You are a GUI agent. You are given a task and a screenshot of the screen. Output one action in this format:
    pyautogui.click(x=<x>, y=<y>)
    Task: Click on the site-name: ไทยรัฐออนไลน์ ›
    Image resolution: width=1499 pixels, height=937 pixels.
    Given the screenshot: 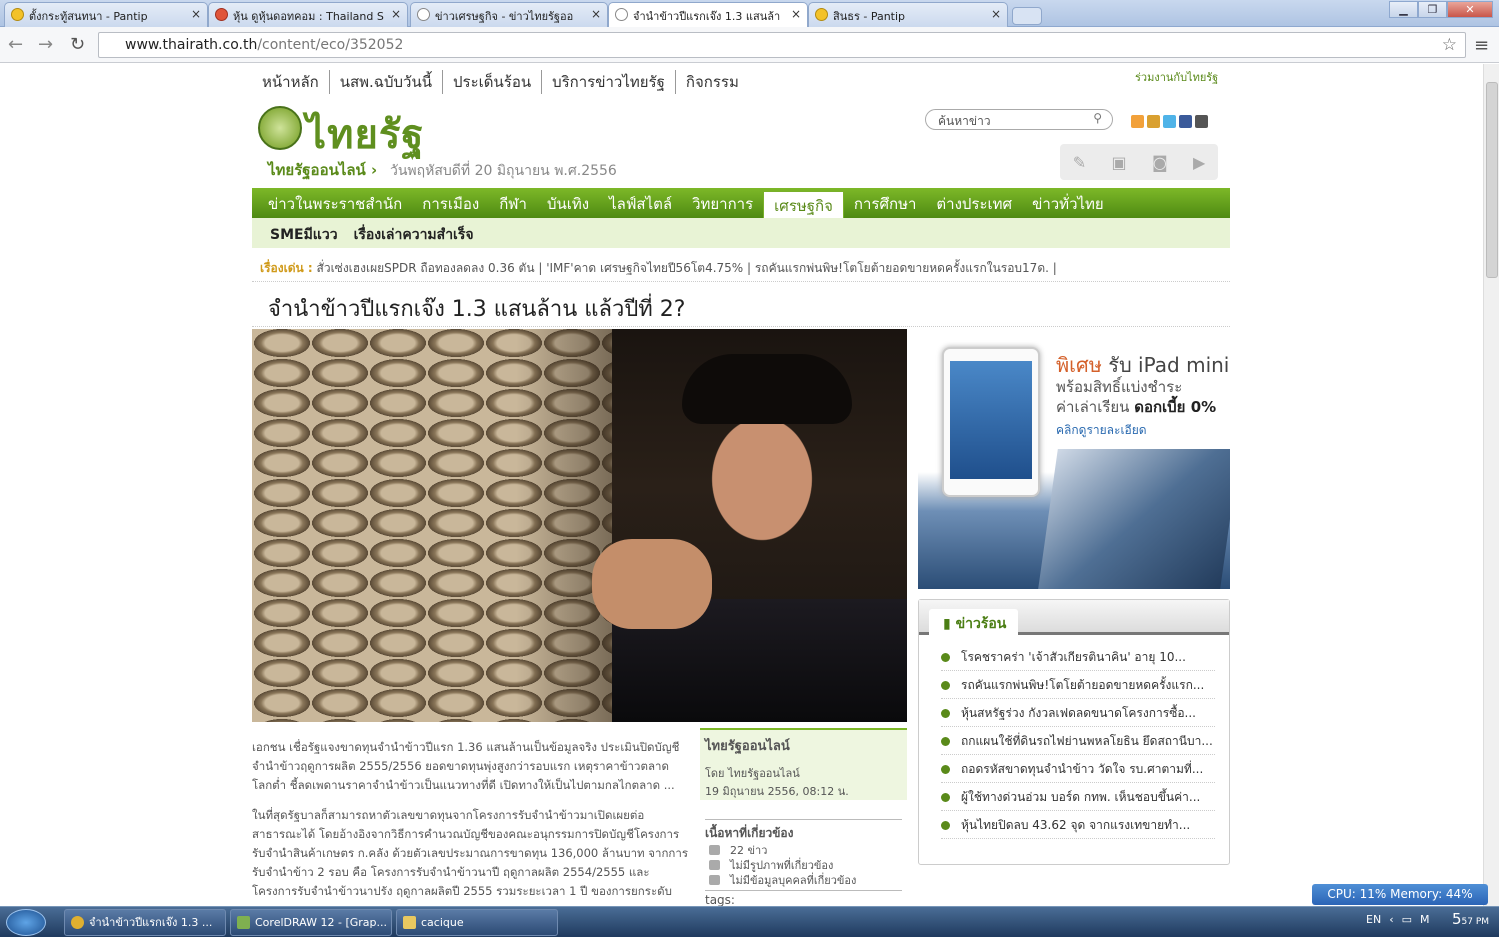 What is the action you would take?
    pyautogui.click(x=322, y=170)
    